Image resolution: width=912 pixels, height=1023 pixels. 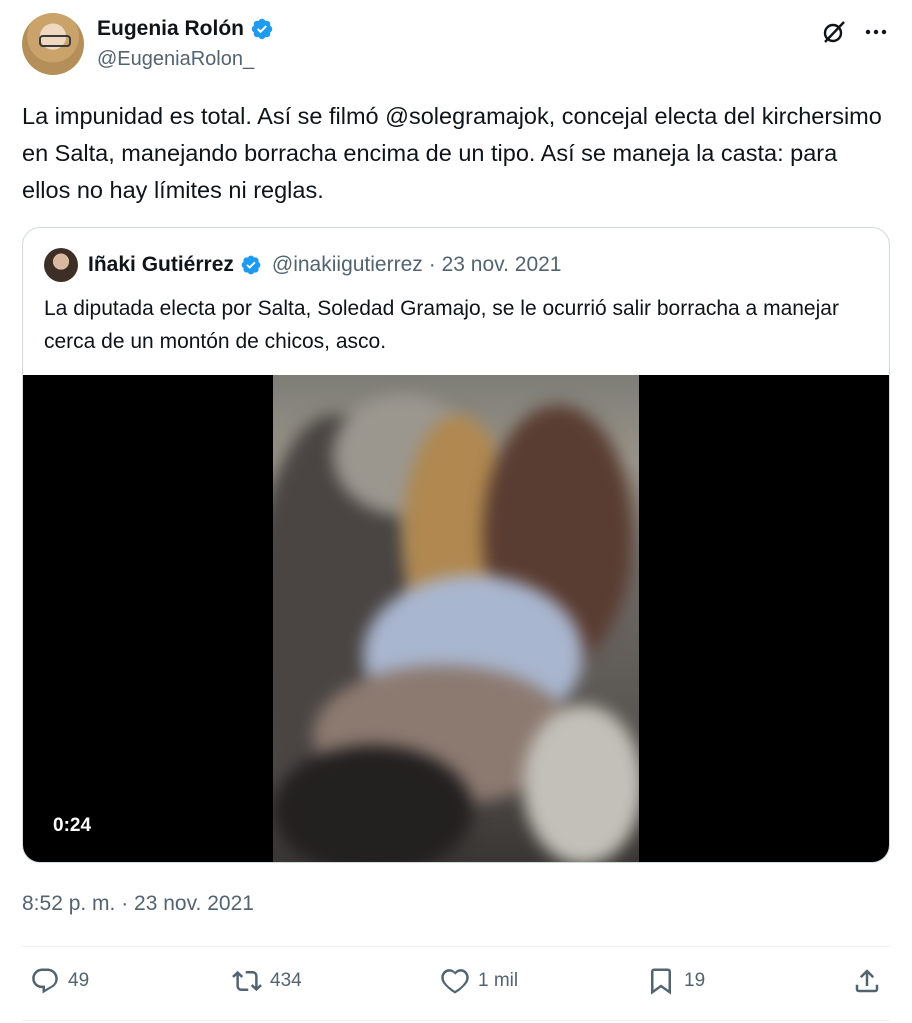 What do you see at coordinates (495, 264) in the screenshot?
I see `quoted-date: · 23 nov. 2021` at bounding box center [495, 264].